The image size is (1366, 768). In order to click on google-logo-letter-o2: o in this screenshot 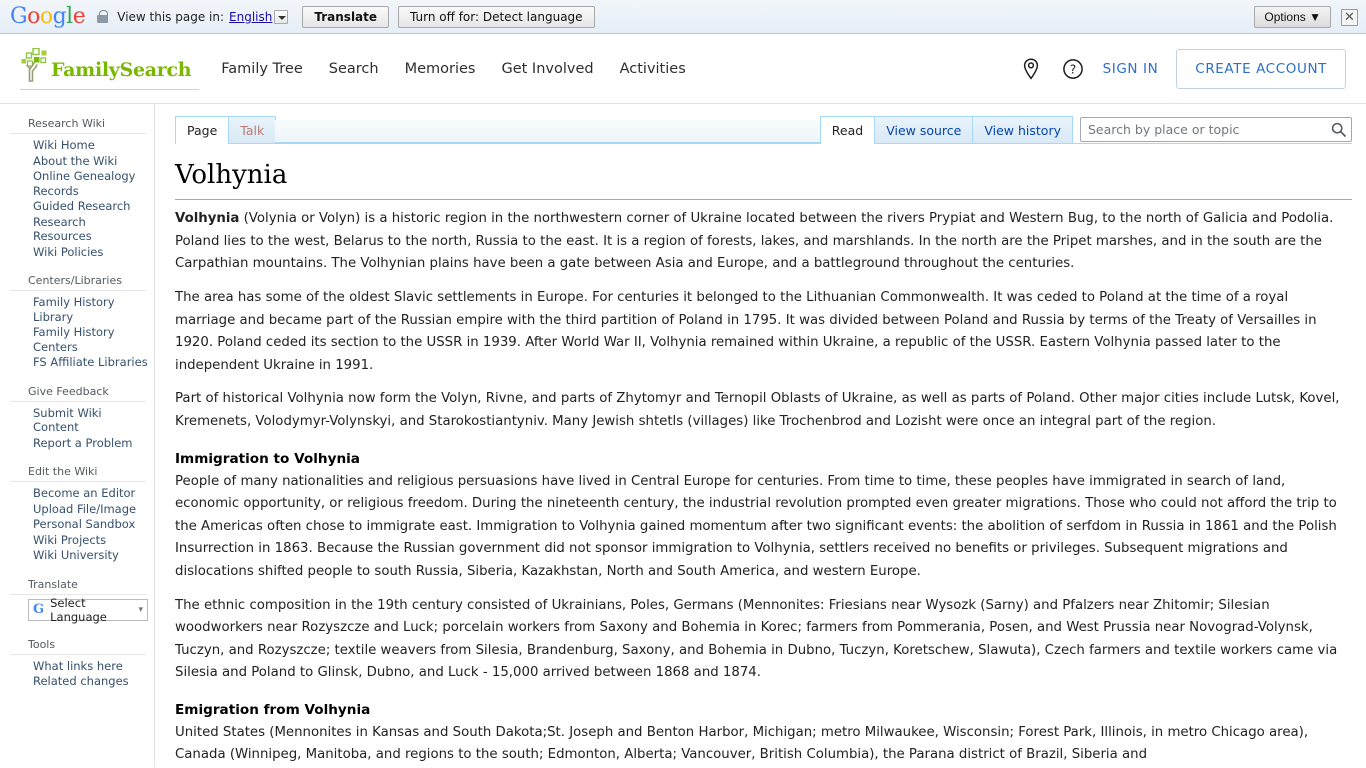, I will do `click(46, 16)`.